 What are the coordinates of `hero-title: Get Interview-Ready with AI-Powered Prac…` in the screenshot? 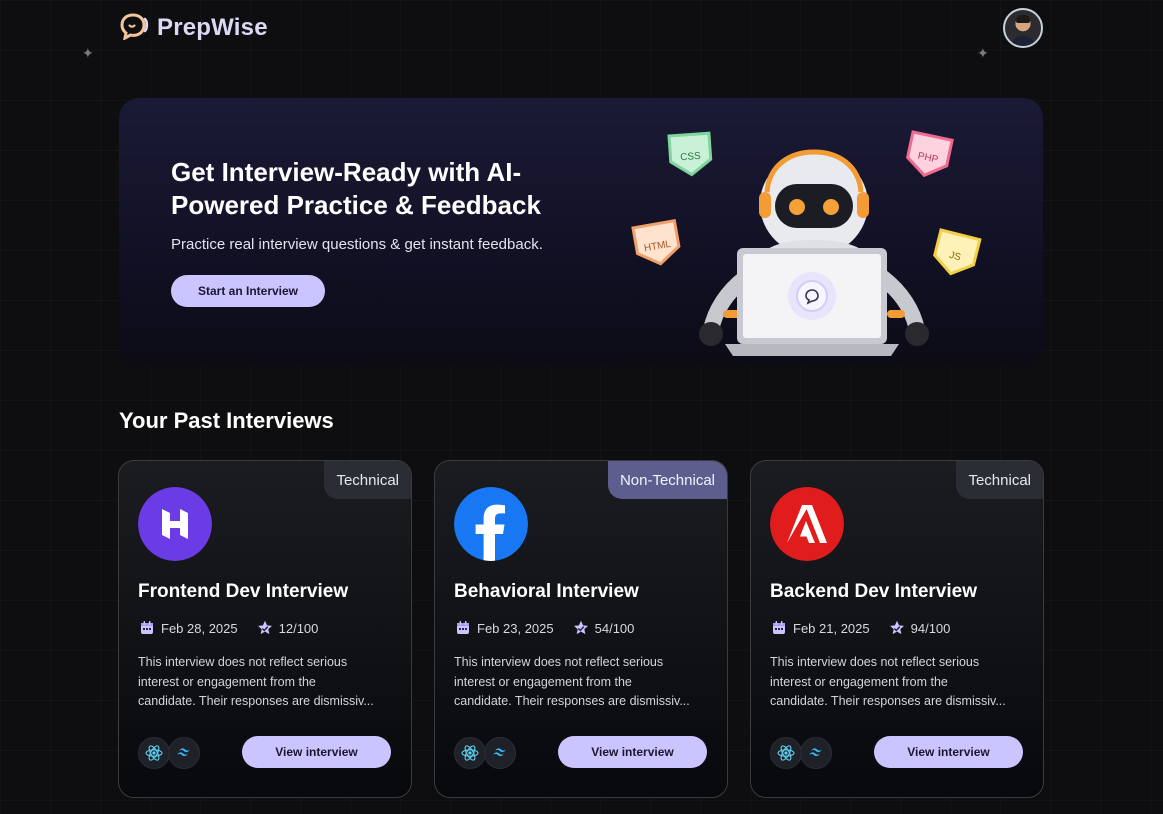 It's located at (356, 188).